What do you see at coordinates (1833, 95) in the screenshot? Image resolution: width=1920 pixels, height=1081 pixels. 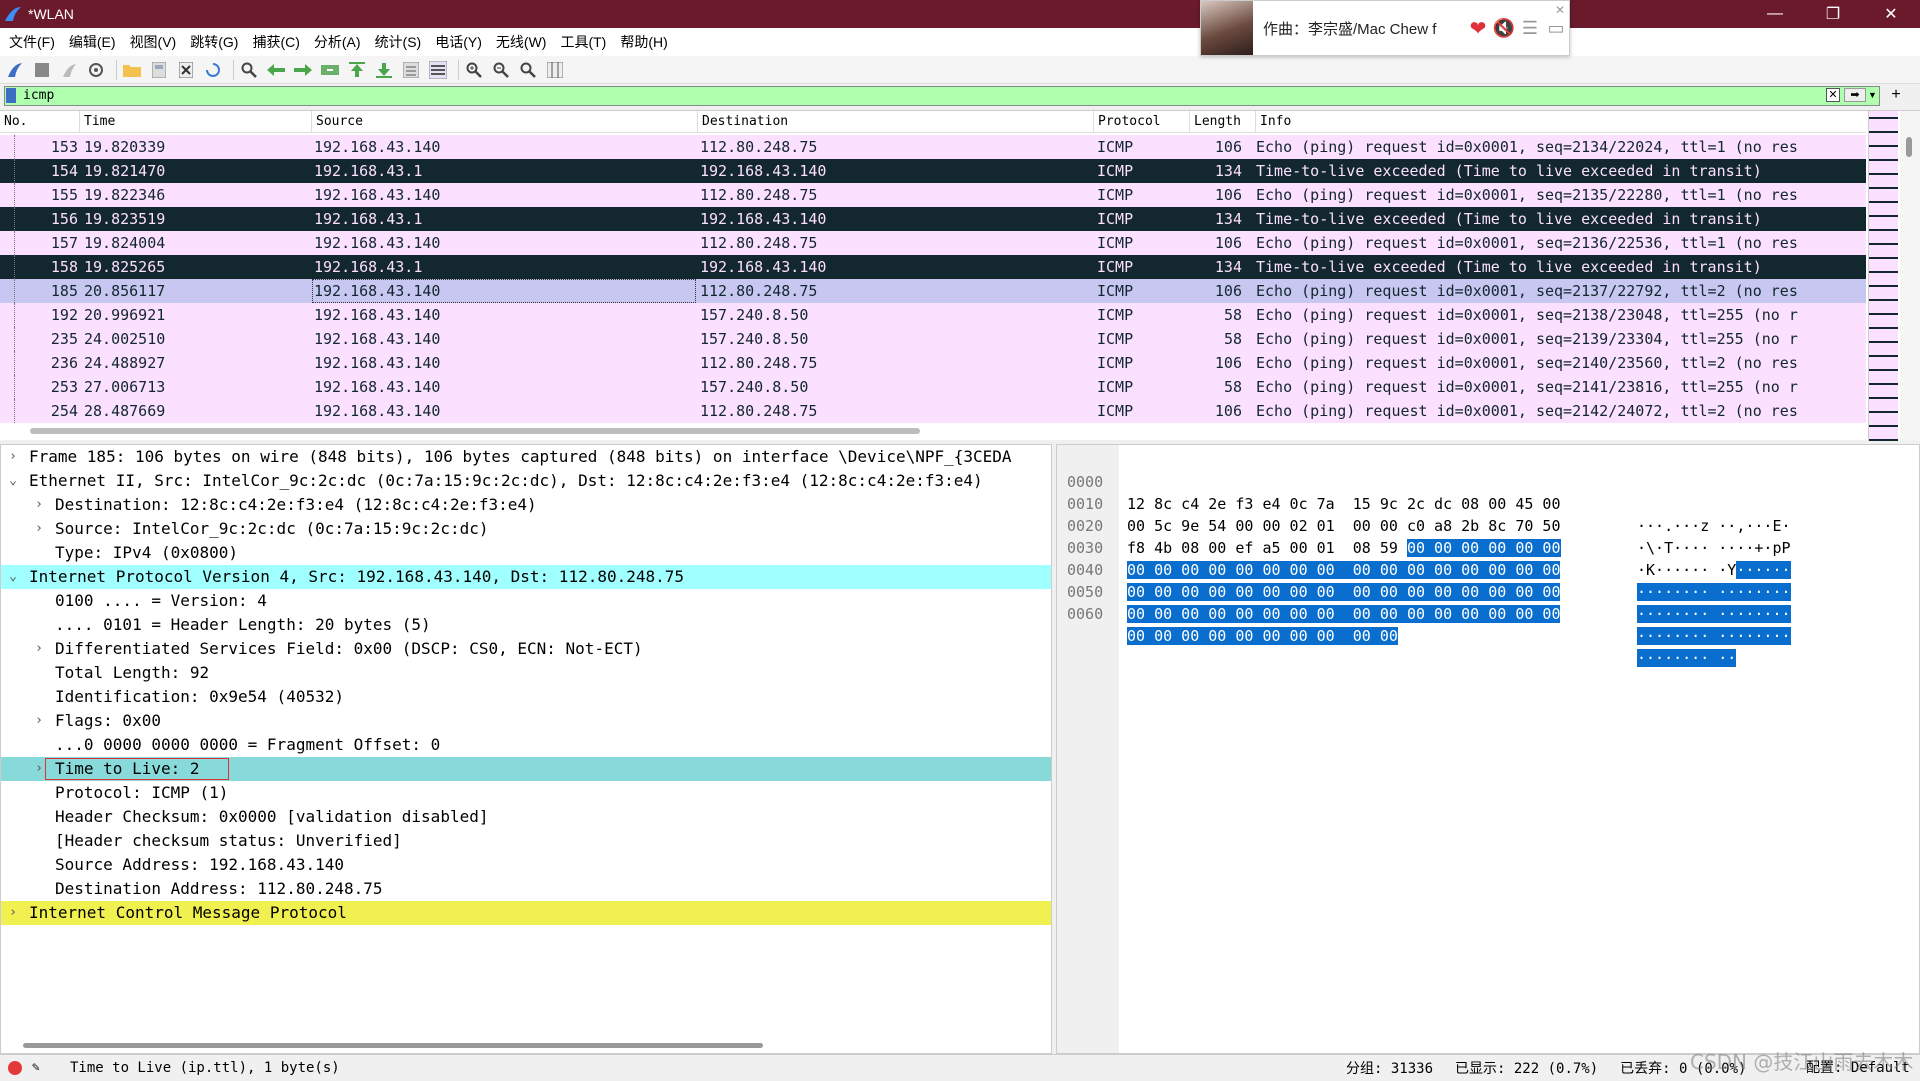 I see `clear-filter-icon: ✕` at bounding box center [1833, 95].